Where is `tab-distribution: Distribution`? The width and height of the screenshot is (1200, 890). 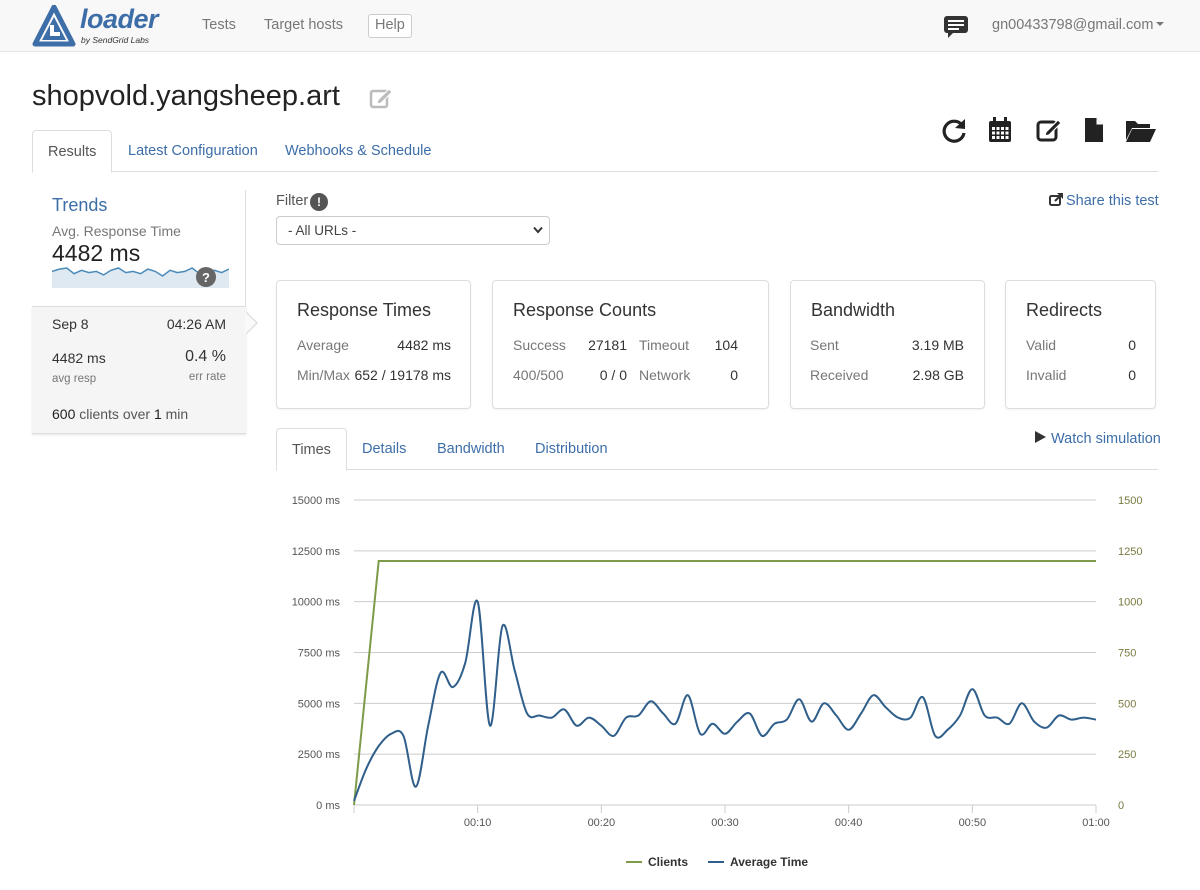
tab-distribution: Distribution is located at coordinates (571, 449).